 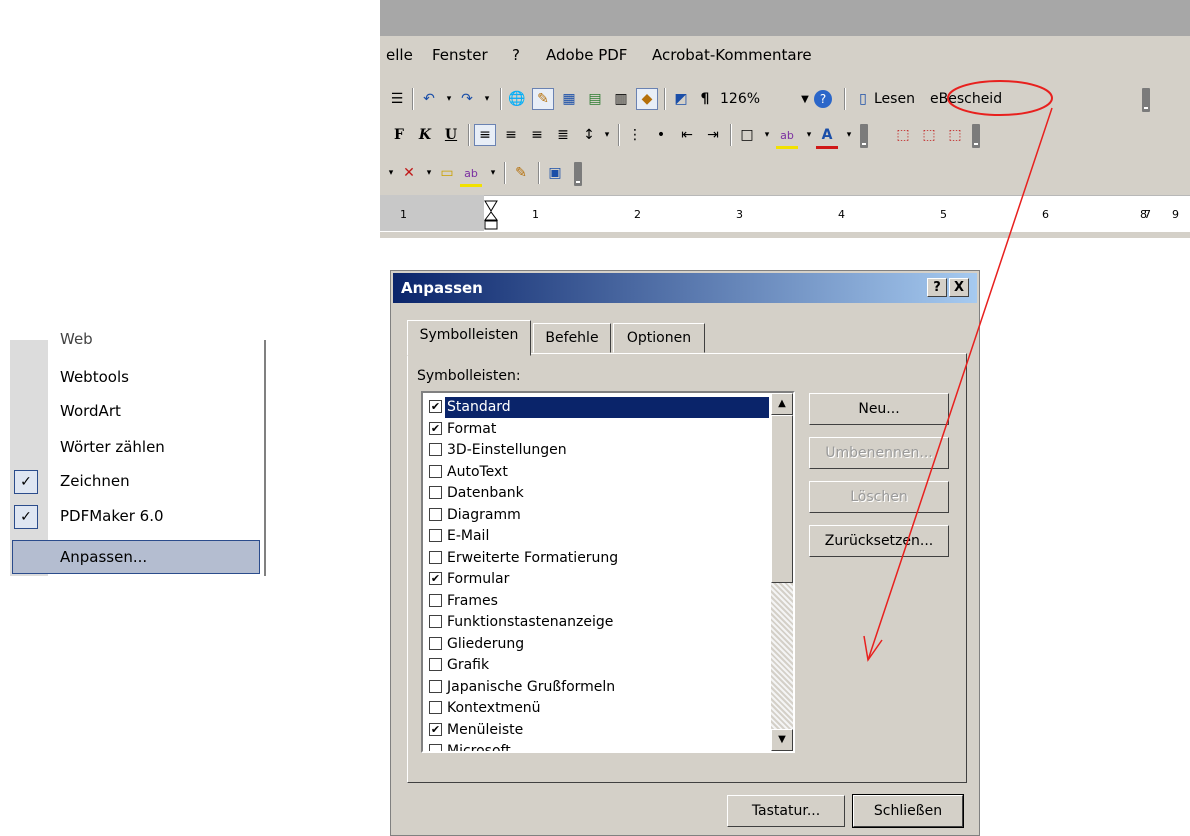 What do you see at coordinates (596, 429) in the screenshot?
I see `toolbar-list-item: ✔ Format` at bounding box center [596, 429].